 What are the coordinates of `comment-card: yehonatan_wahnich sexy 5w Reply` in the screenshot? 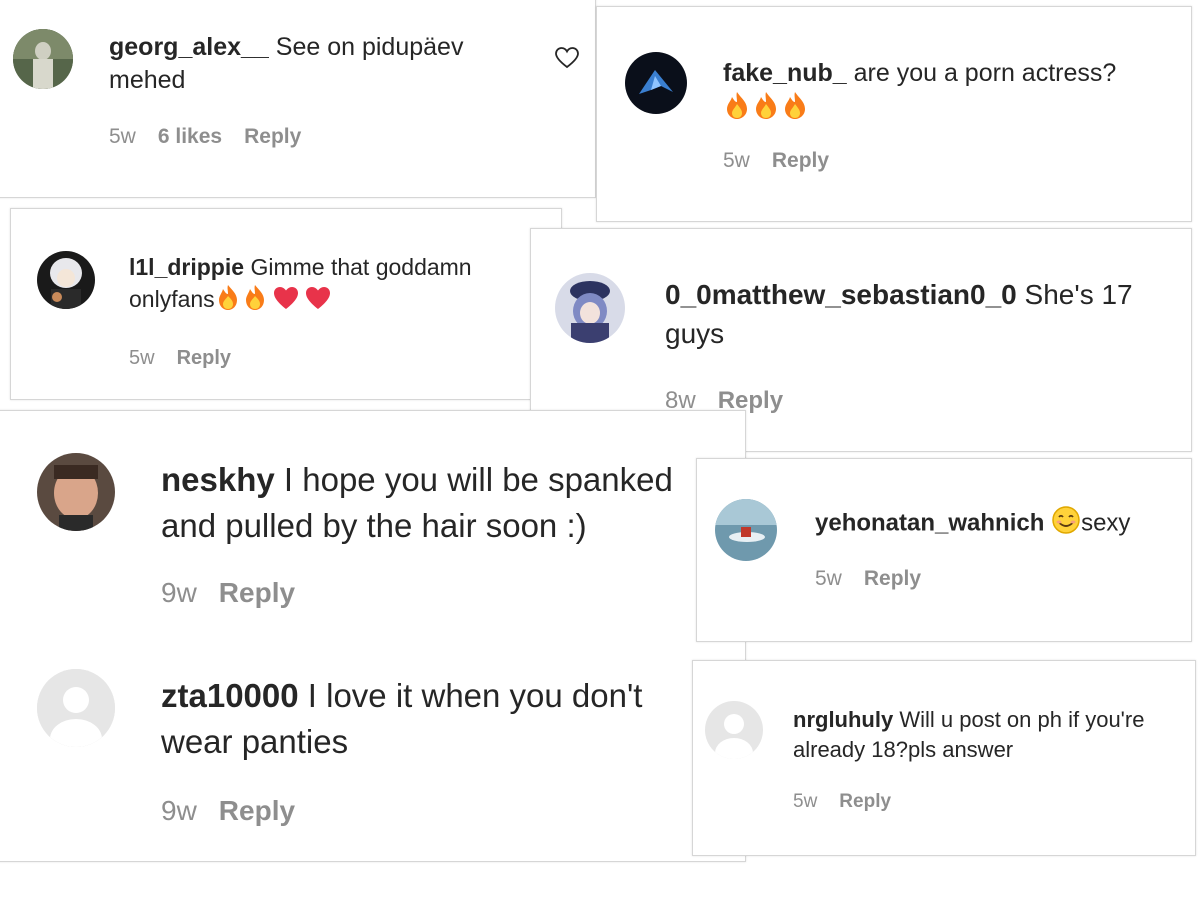 It's located at (944, 550).